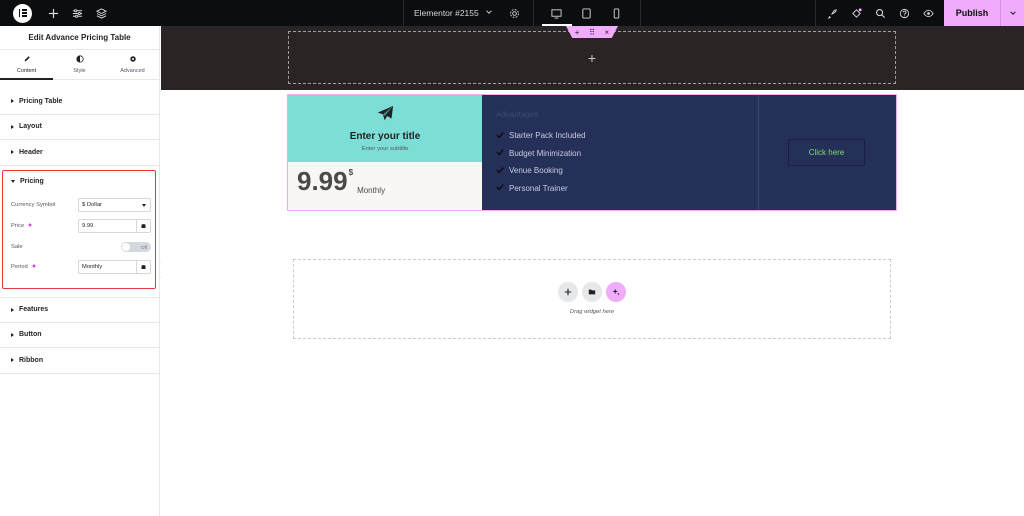 The width and height of the screenshot is (1024, 516). I want to click on period-label-wrap: Period, so click(24, 267).